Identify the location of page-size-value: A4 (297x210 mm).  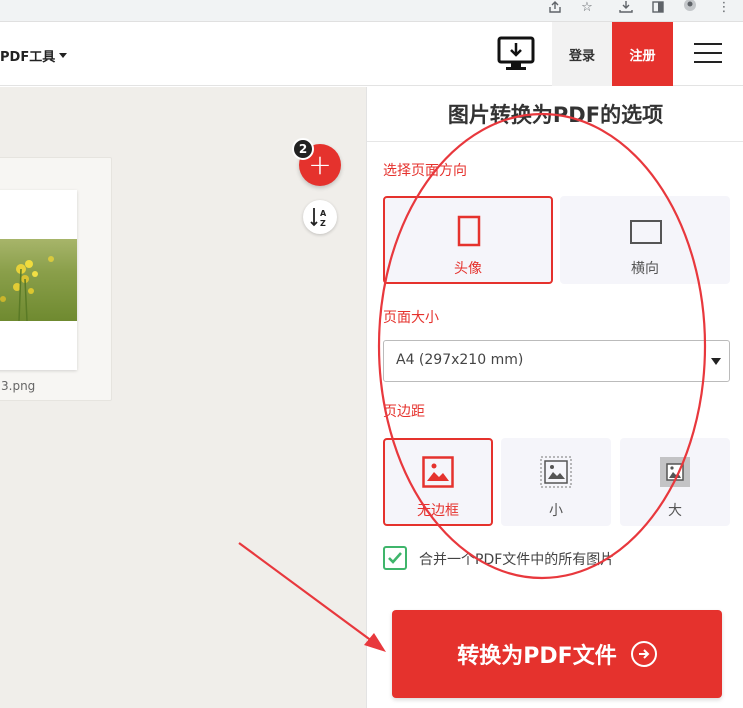
(460, 360).